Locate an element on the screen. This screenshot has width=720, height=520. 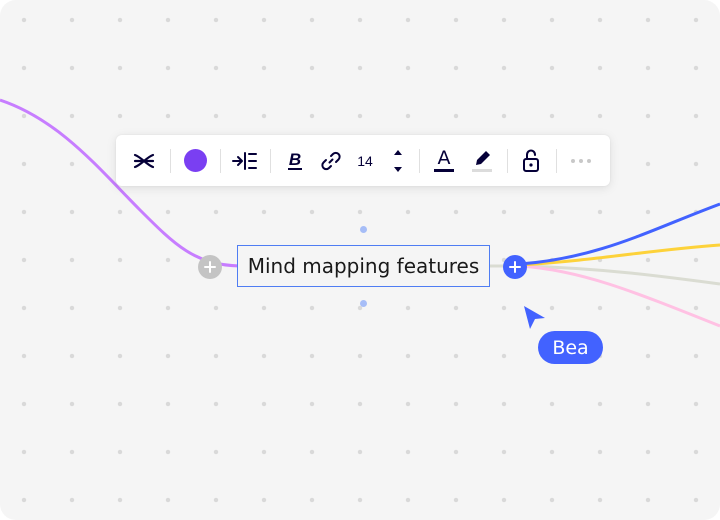
font-size-label: 14 is located at coordinates (365, 160).